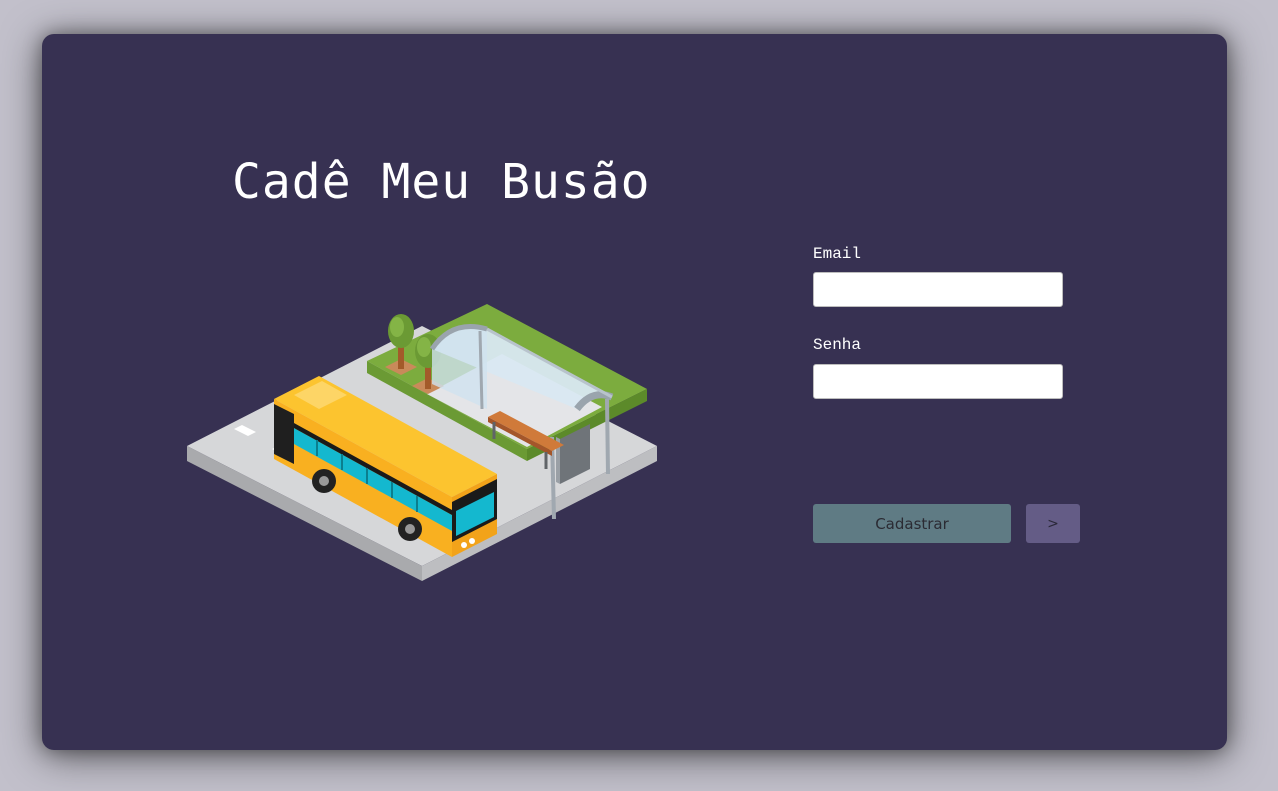 The width and height of the screenshot is (1278, 791). Describe the element at coordinates (938, 289) in the screenshot. I see `email-field` at that location.